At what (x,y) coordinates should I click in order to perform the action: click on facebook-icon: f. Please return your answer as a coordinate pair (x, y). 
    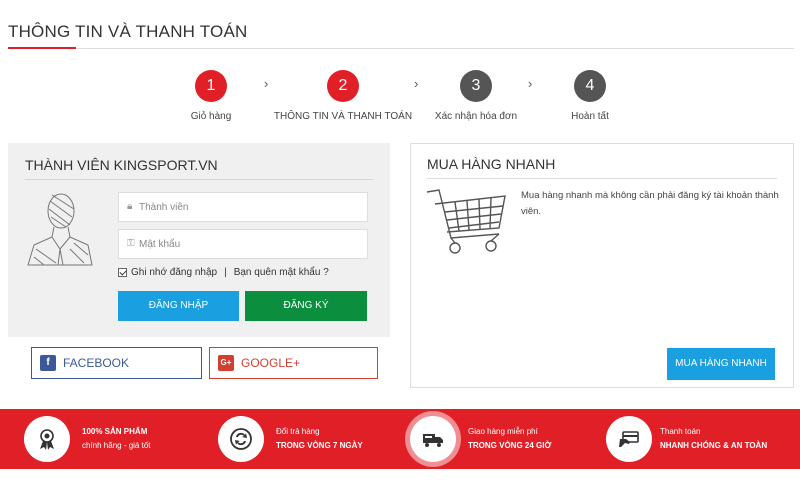
    Looking at the image, I should click on (48, 363).